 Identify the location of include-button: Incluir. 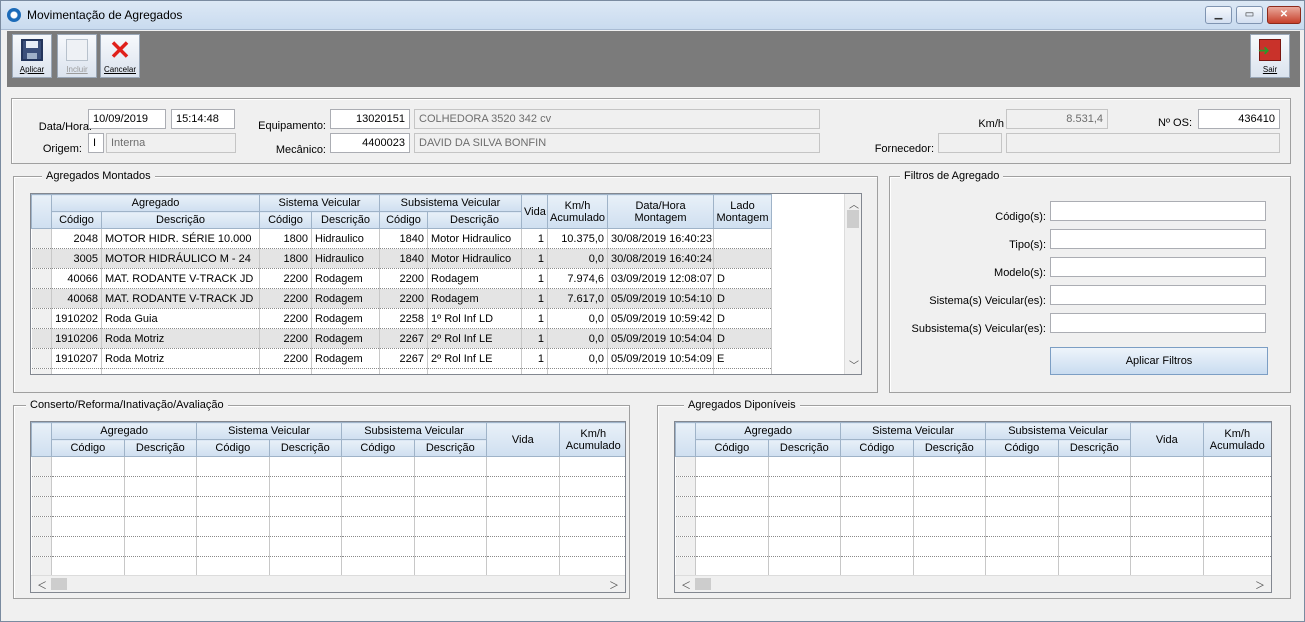
(77, 56).